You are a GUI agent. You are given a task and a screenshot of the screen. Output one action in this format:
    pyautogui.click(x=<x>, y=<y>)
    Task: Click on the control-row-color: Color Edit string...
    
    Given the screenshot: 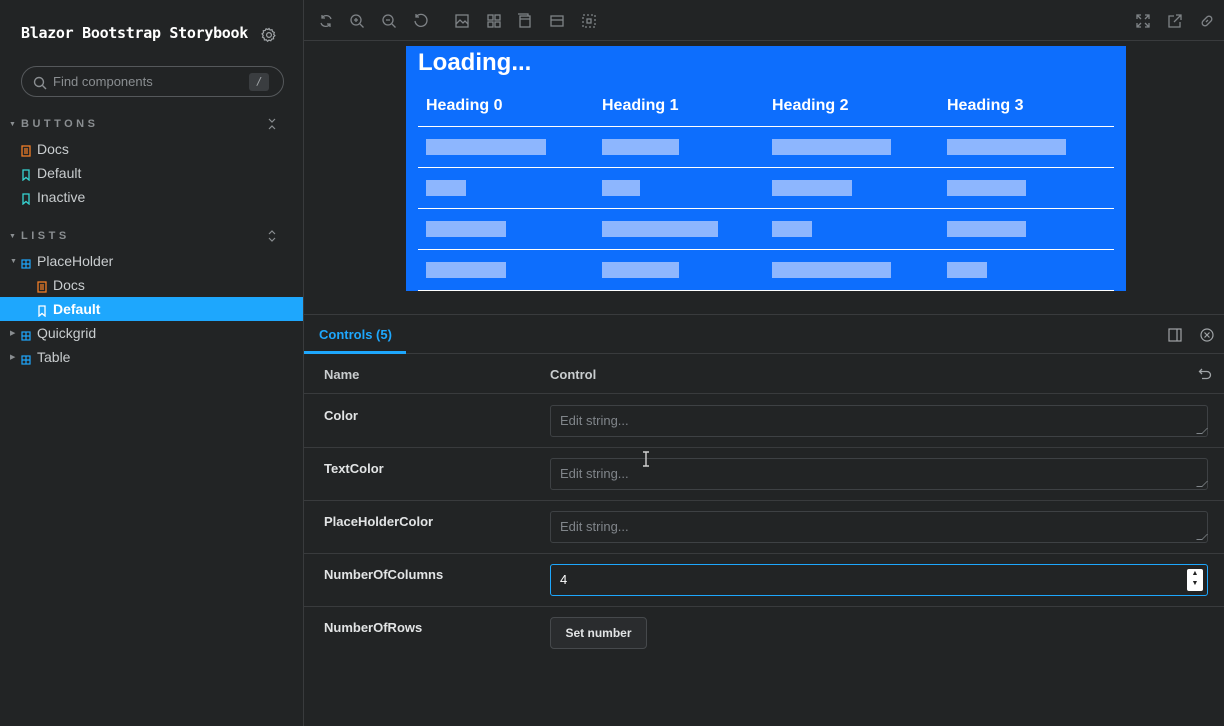 What is the action you would take?
    pyautogui.click(x=764, y=421)
    